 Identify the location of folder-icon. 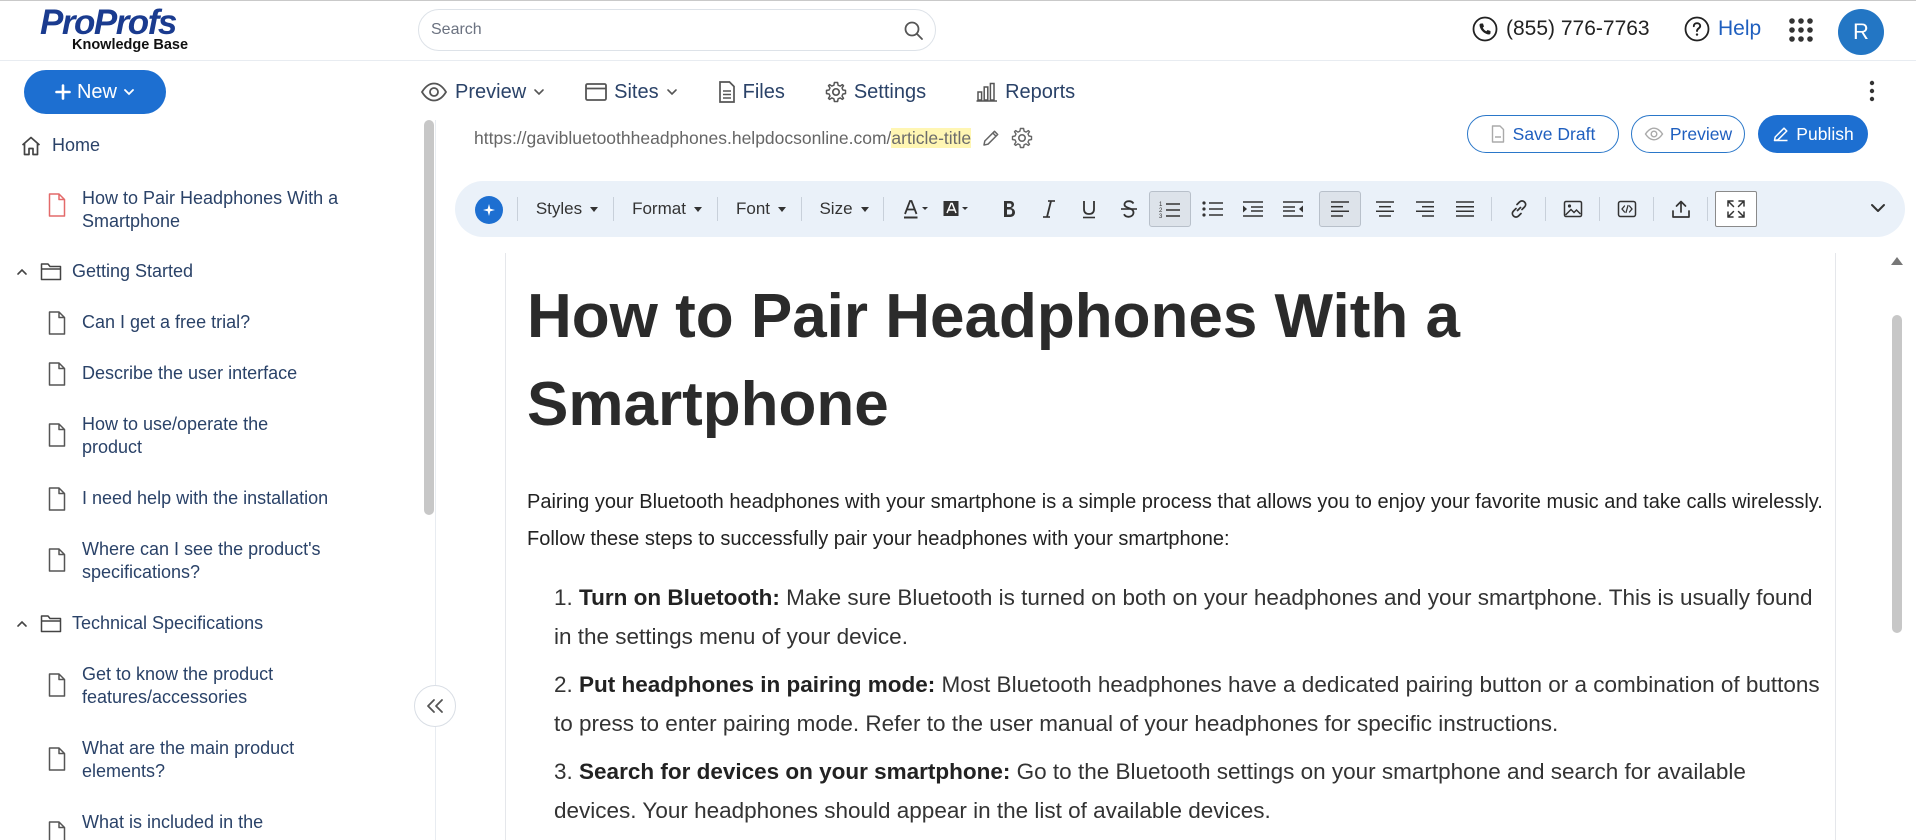
(51, 271).